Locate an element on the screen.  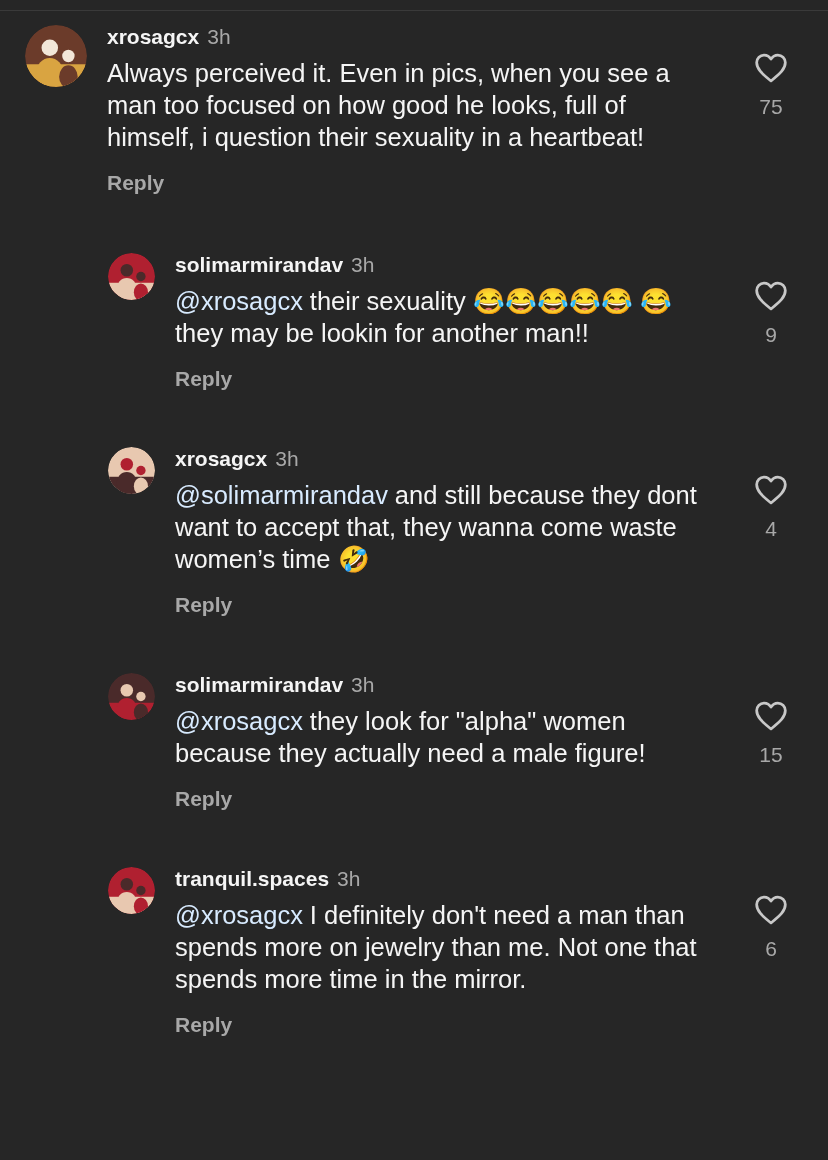
like-count: 9 is located at coordinates (771, 335).